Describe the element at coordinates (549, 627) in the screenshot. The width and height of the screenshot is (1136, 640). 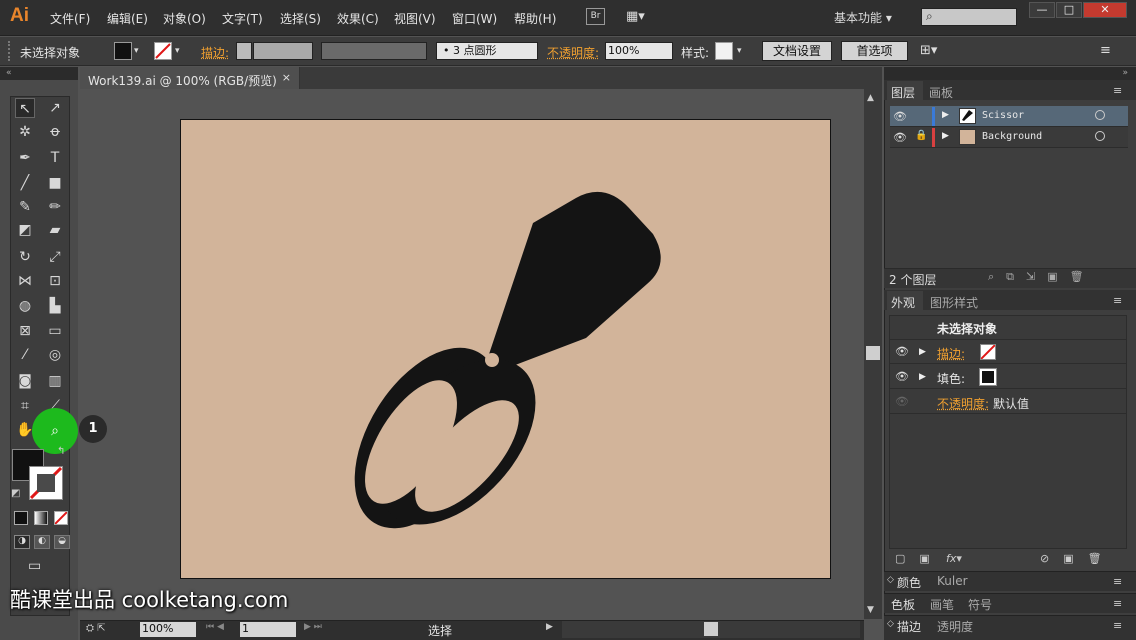
I see `status-menu-icon: ▶` at that location.